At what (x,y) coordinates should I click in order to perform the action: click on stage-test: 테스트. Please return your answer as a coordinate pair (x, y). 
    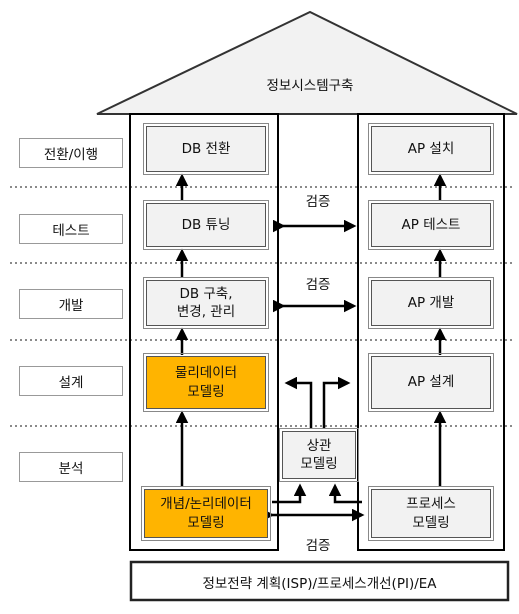
    Looking at the image, I should click on (71, 229).